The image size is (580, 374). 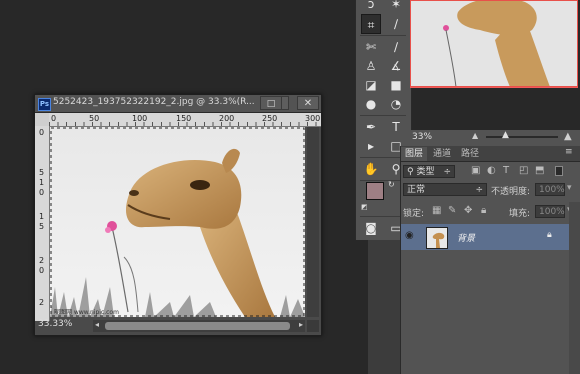 What do you see at coordinates (550, 211) in the screenshot?
I see `fill-input: 100%` at bounding box center [550, 211].